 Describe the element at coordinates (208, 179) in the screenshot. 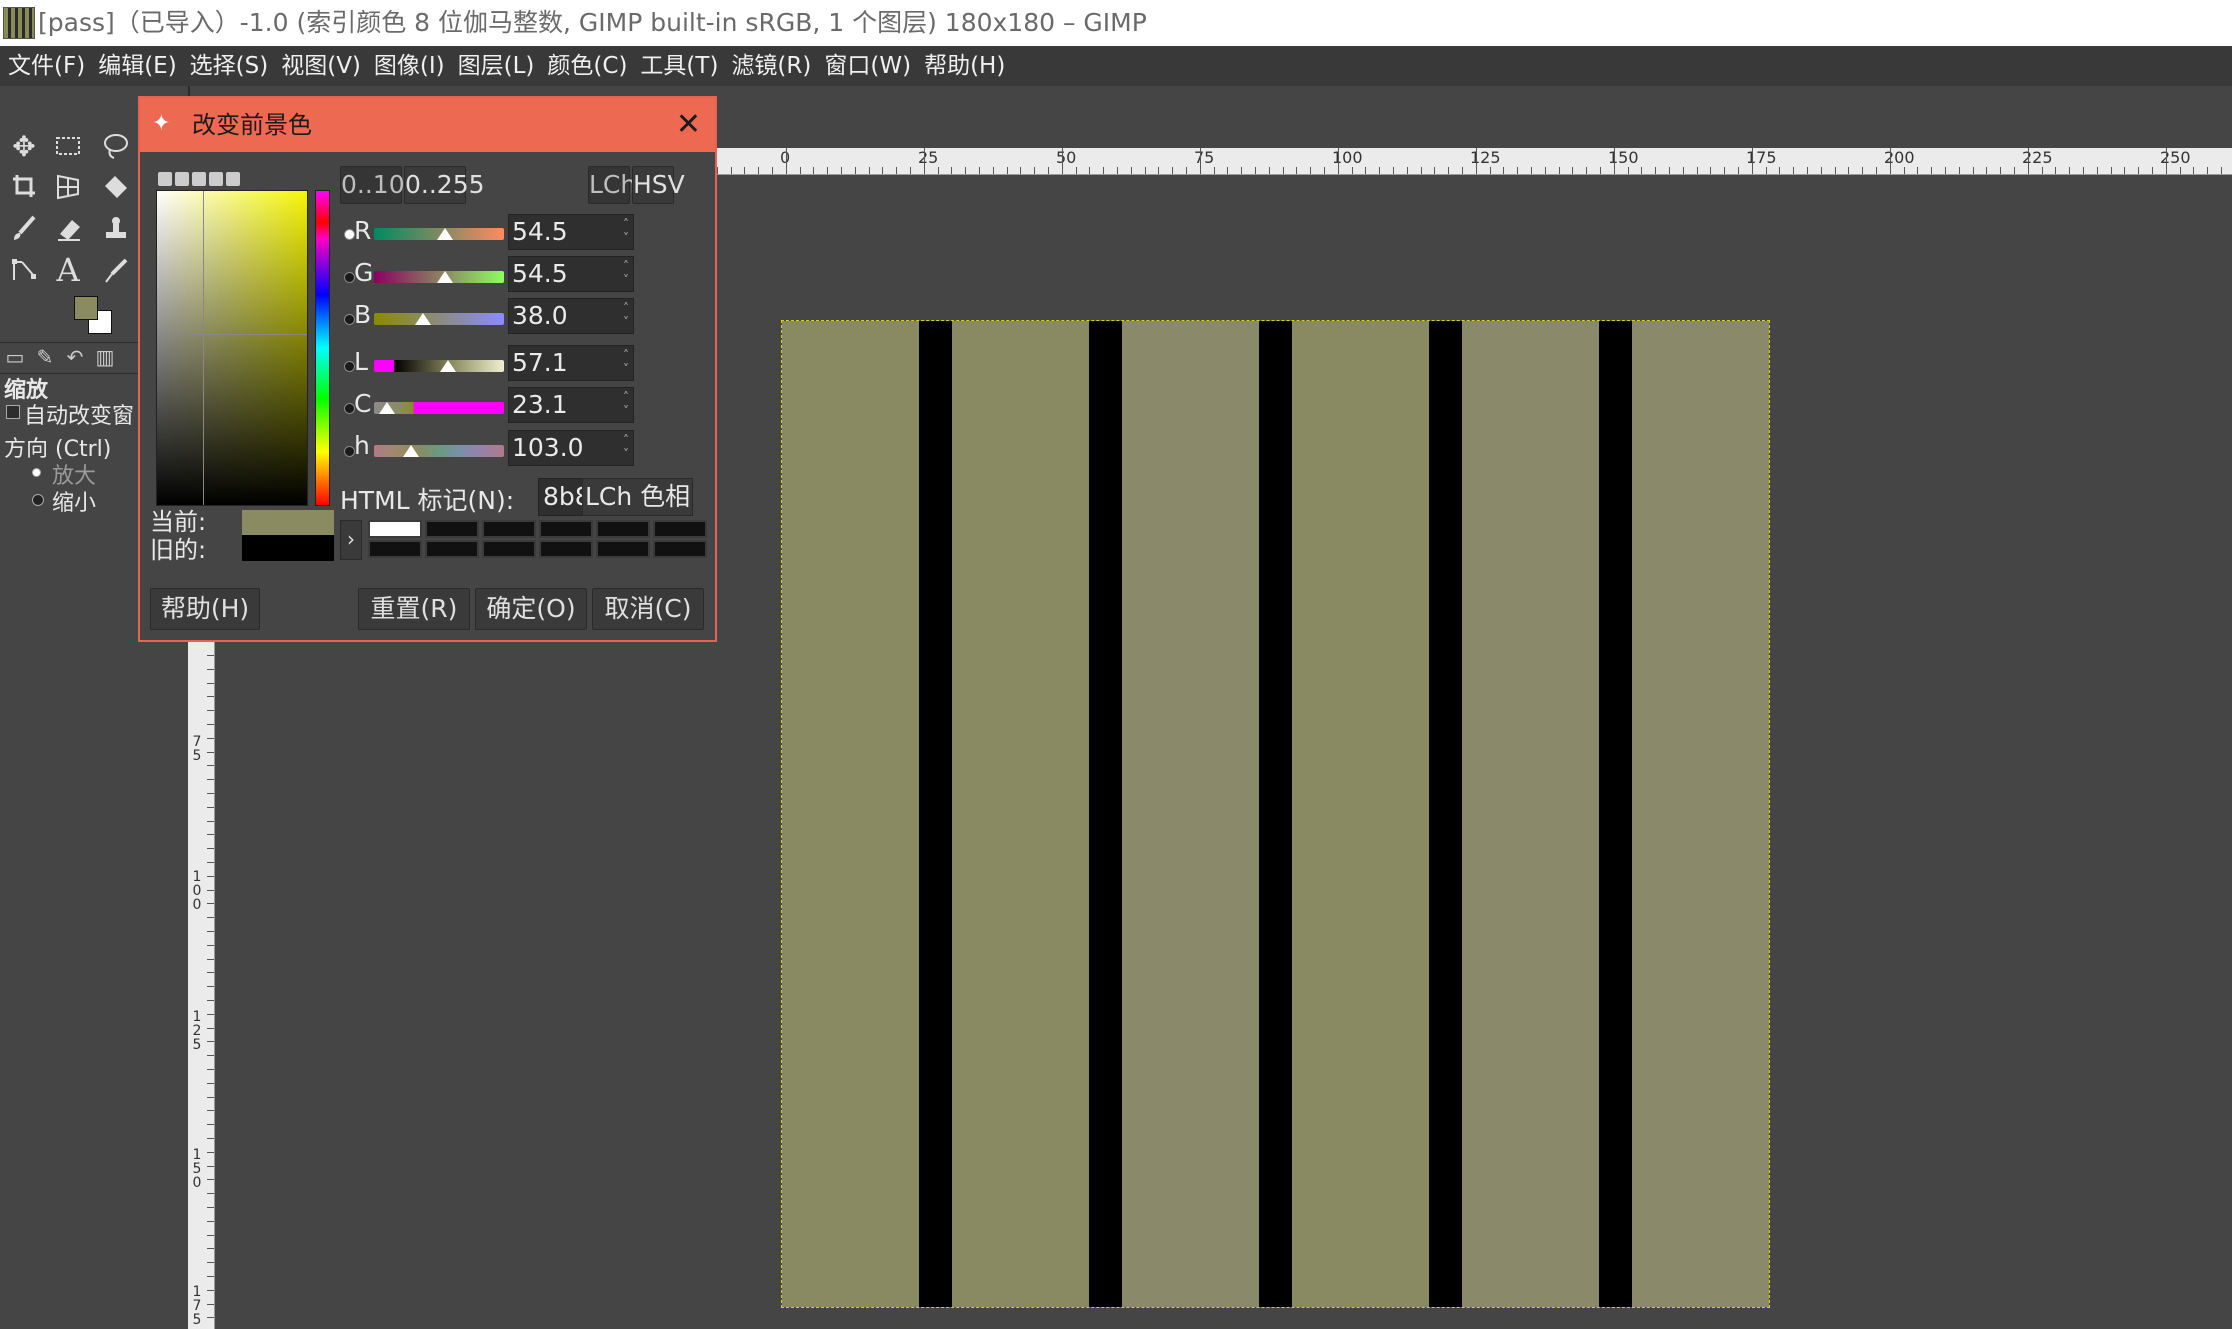

I see `color-selector-tabs` at that location.